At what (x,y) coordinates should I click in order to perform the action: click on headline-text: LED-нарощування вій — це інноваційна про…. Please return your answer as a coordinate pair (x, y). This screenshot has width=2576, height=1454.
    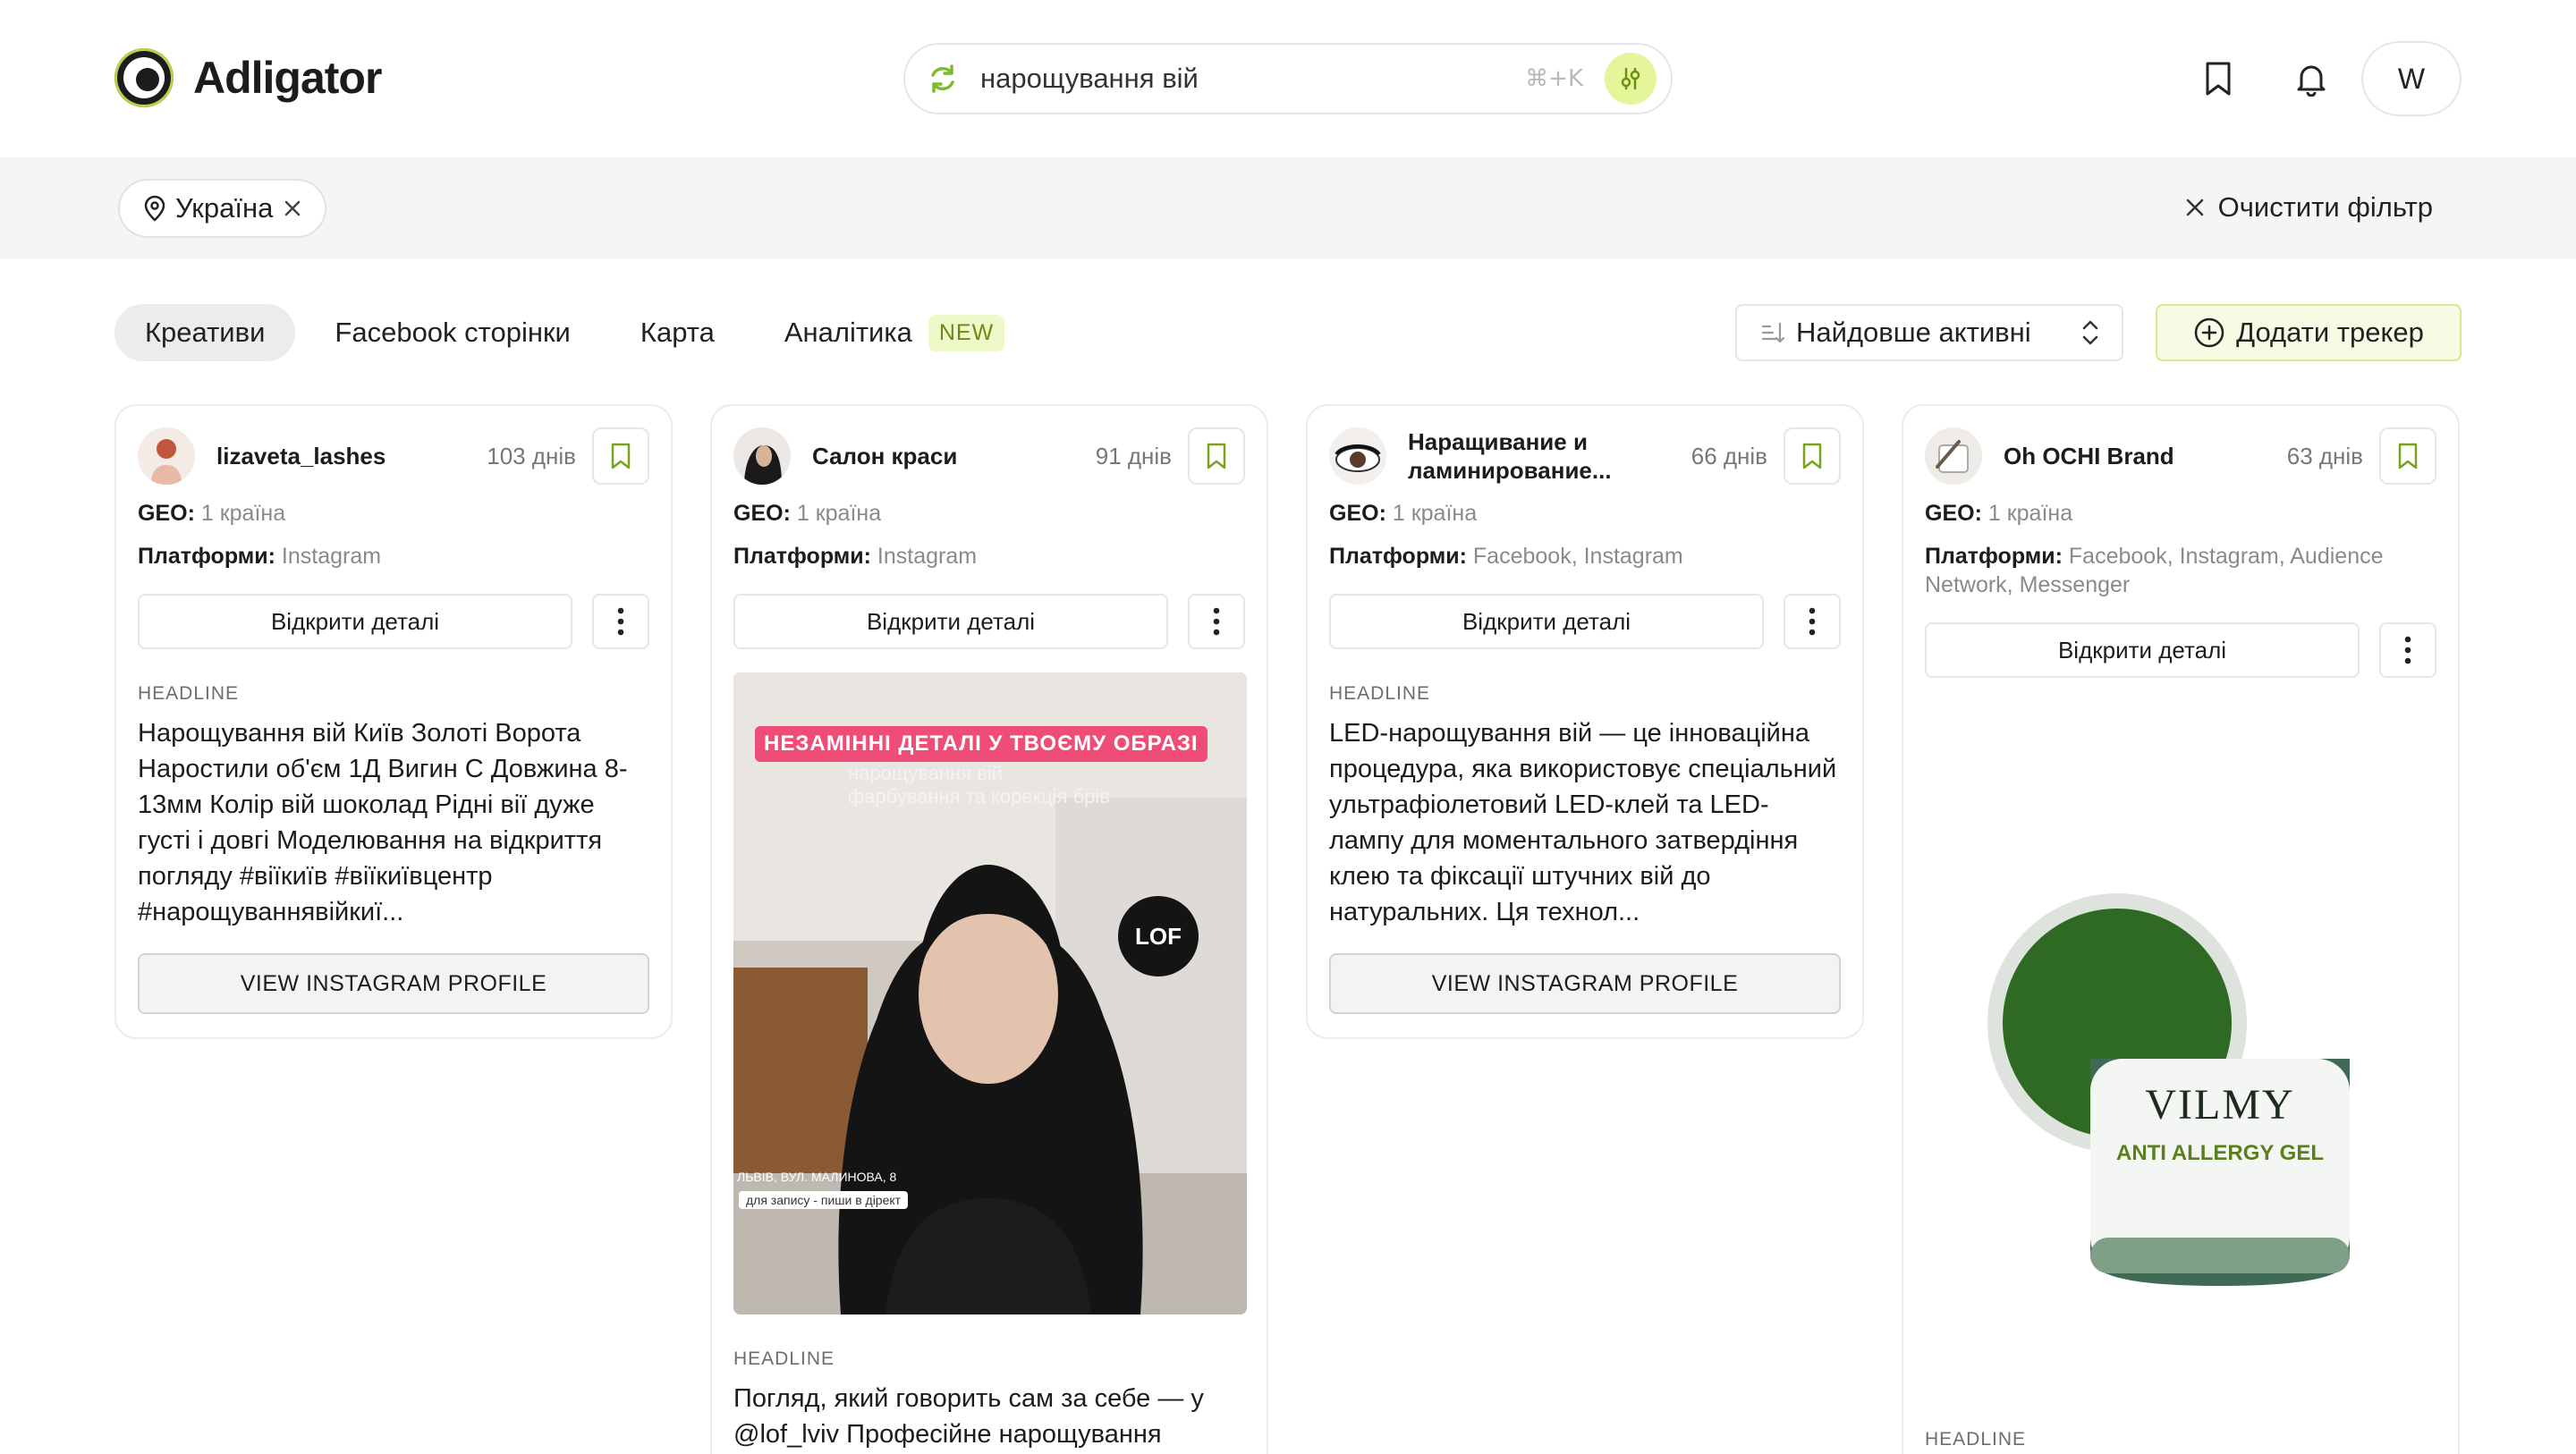
    Looking at the image, I should click on (1583, 823).